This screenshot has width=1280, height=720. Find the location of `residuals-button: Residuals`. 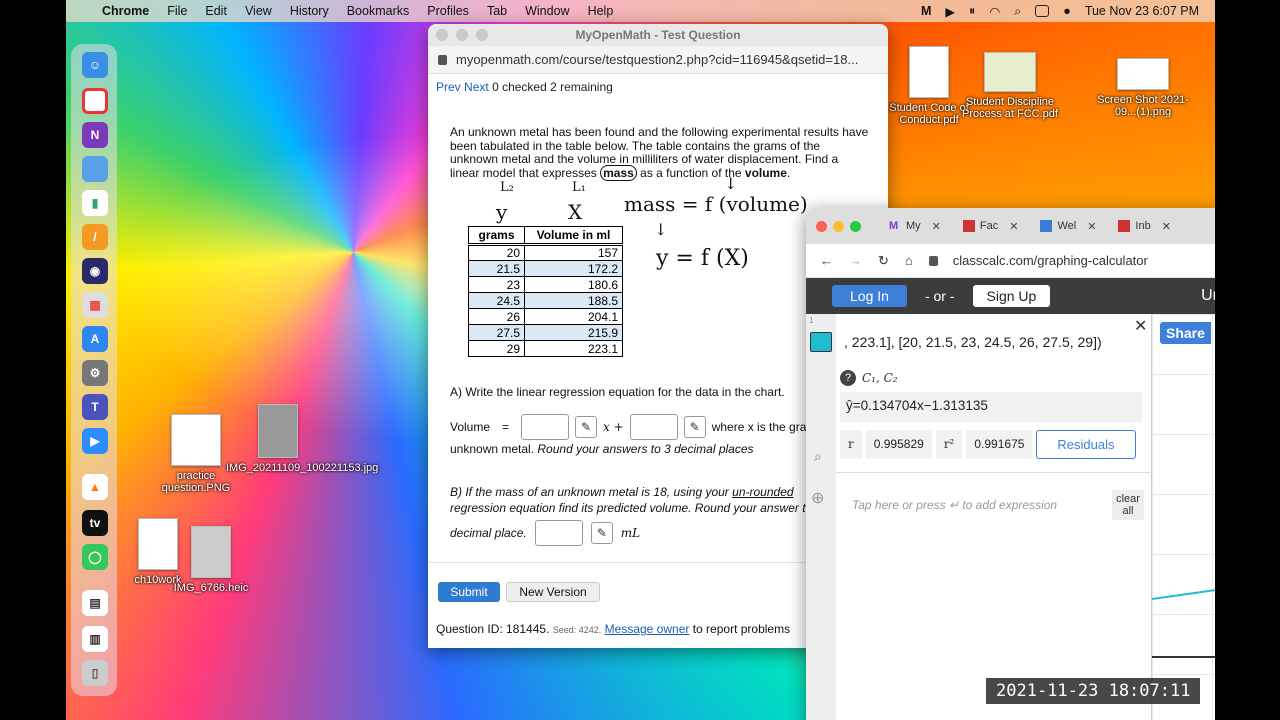

residuals-button: Residuals is located at coordinates (1086, 444).